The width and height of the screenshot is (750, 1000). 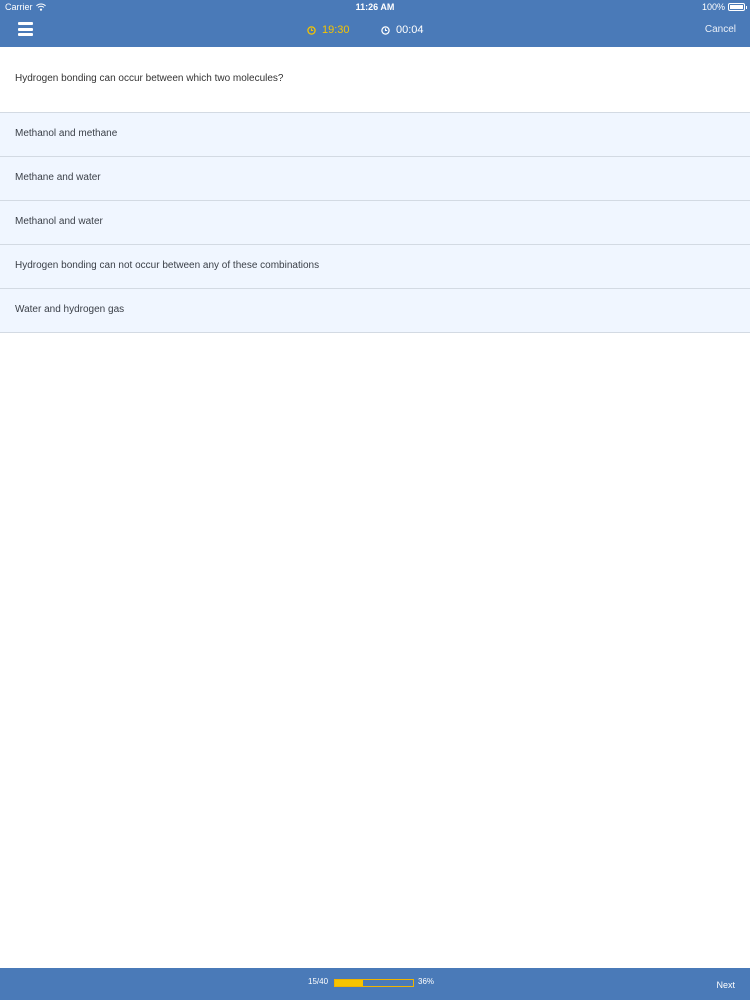 I want to click on answer-option: Methanol and methane, so click(x=375, y=135).